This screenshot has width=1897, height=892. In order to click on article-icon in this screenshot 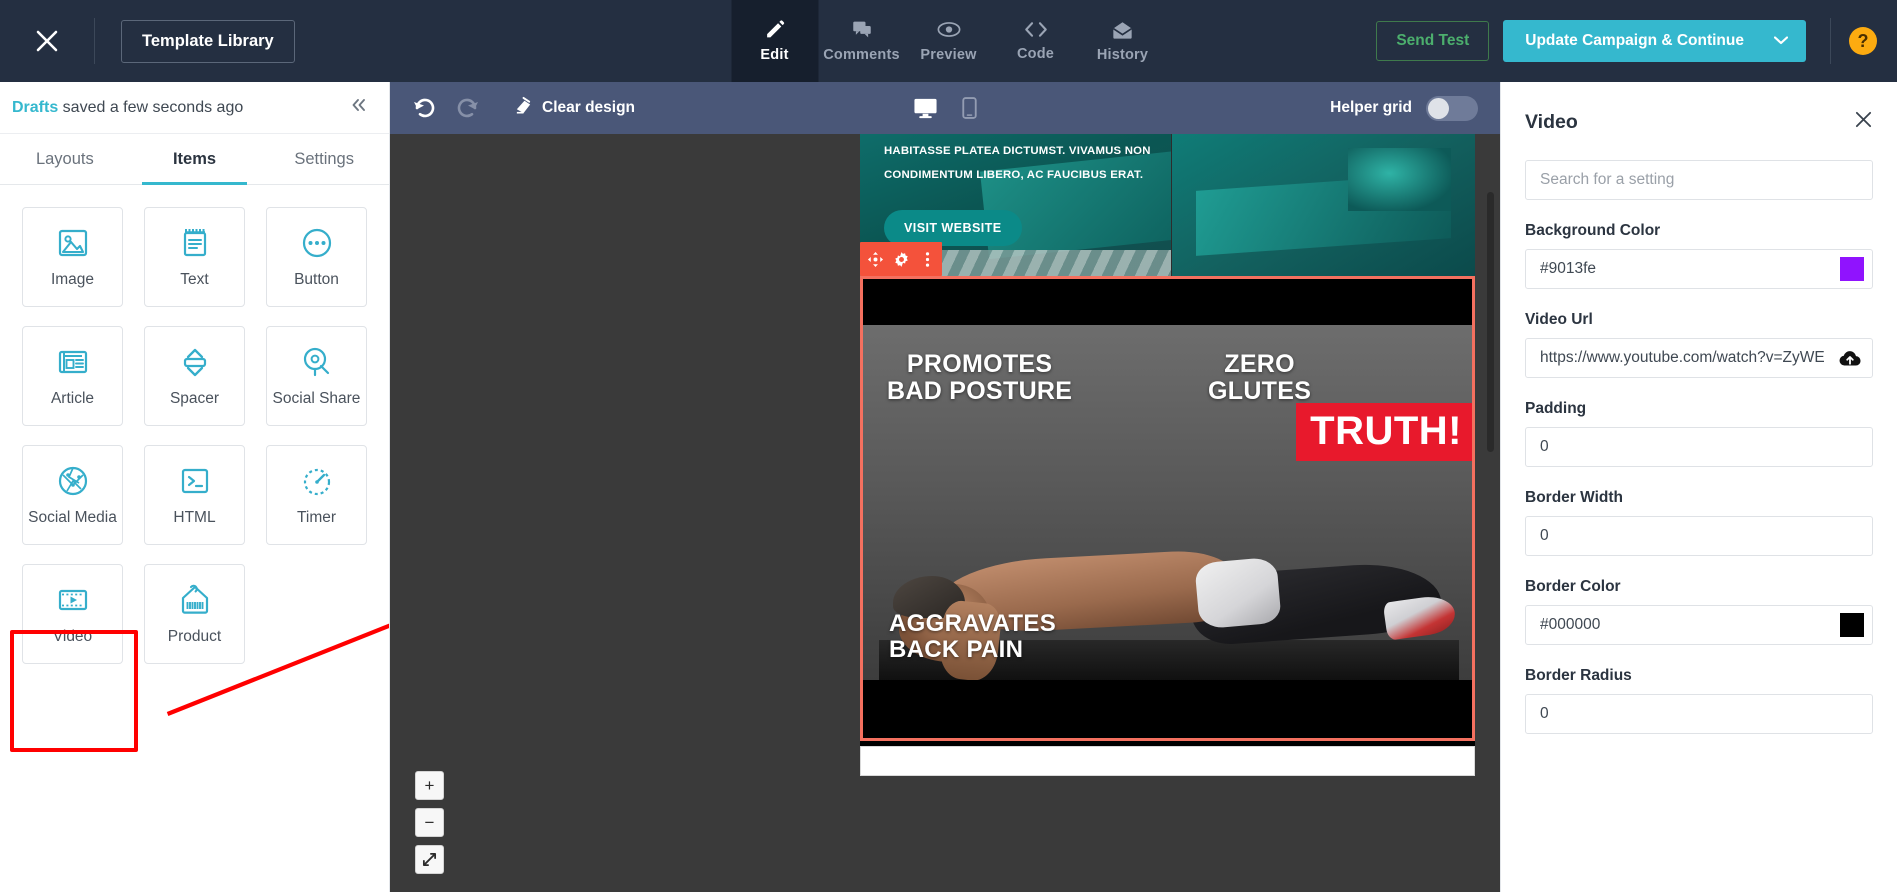, I will do `click(73, 362)`.